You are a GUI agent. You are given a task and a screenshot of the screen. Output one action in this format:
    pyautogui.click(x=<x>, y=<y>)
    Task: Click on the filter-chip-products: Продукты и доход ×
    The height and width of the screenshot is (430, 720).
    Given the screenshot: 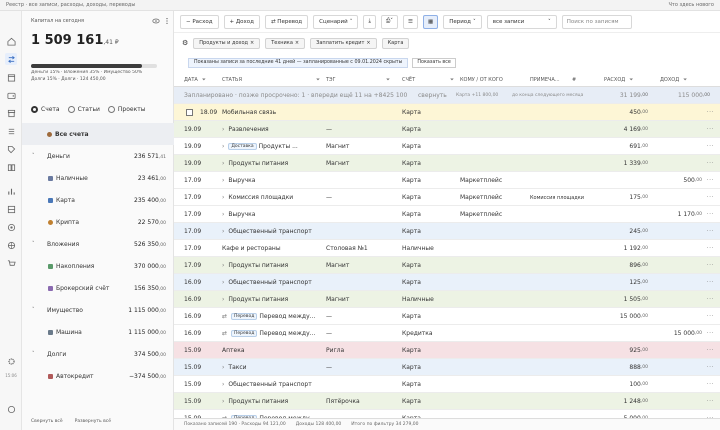 What is the action you would take?
    pyautogui.click(x=227, y=43)
    